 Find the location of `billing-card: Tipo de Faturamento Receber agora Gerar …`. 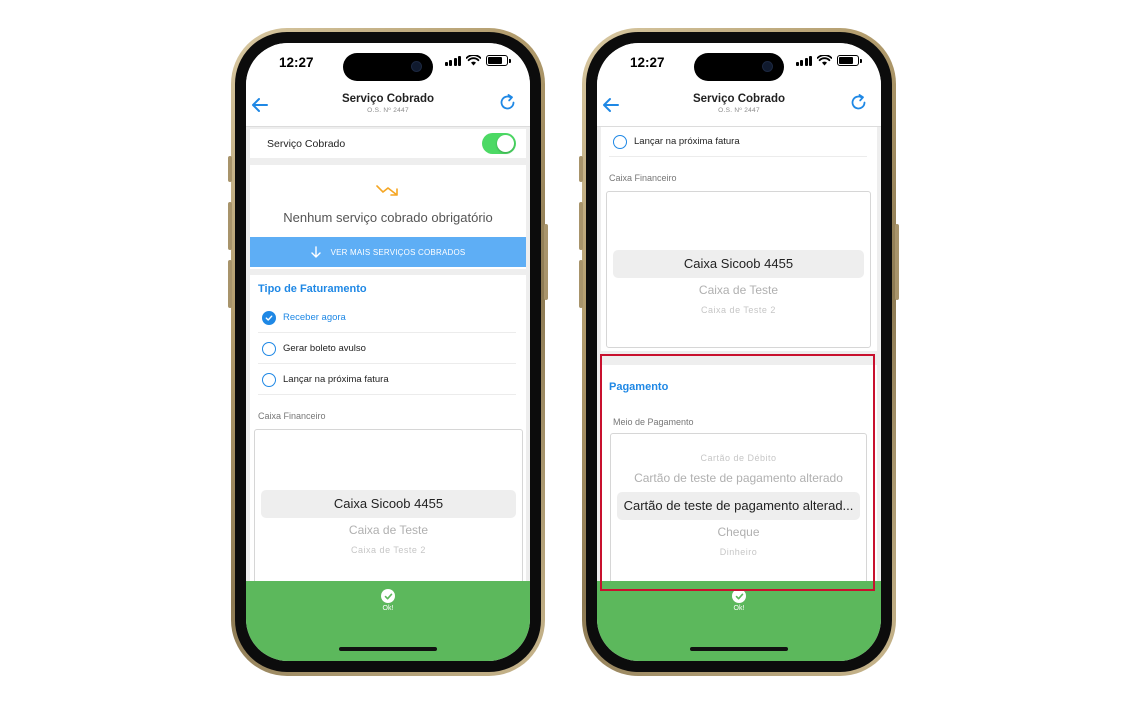

billing-card: Tipo de Faturamento Receber agora Gerar … is located at coordinates (388, 438).